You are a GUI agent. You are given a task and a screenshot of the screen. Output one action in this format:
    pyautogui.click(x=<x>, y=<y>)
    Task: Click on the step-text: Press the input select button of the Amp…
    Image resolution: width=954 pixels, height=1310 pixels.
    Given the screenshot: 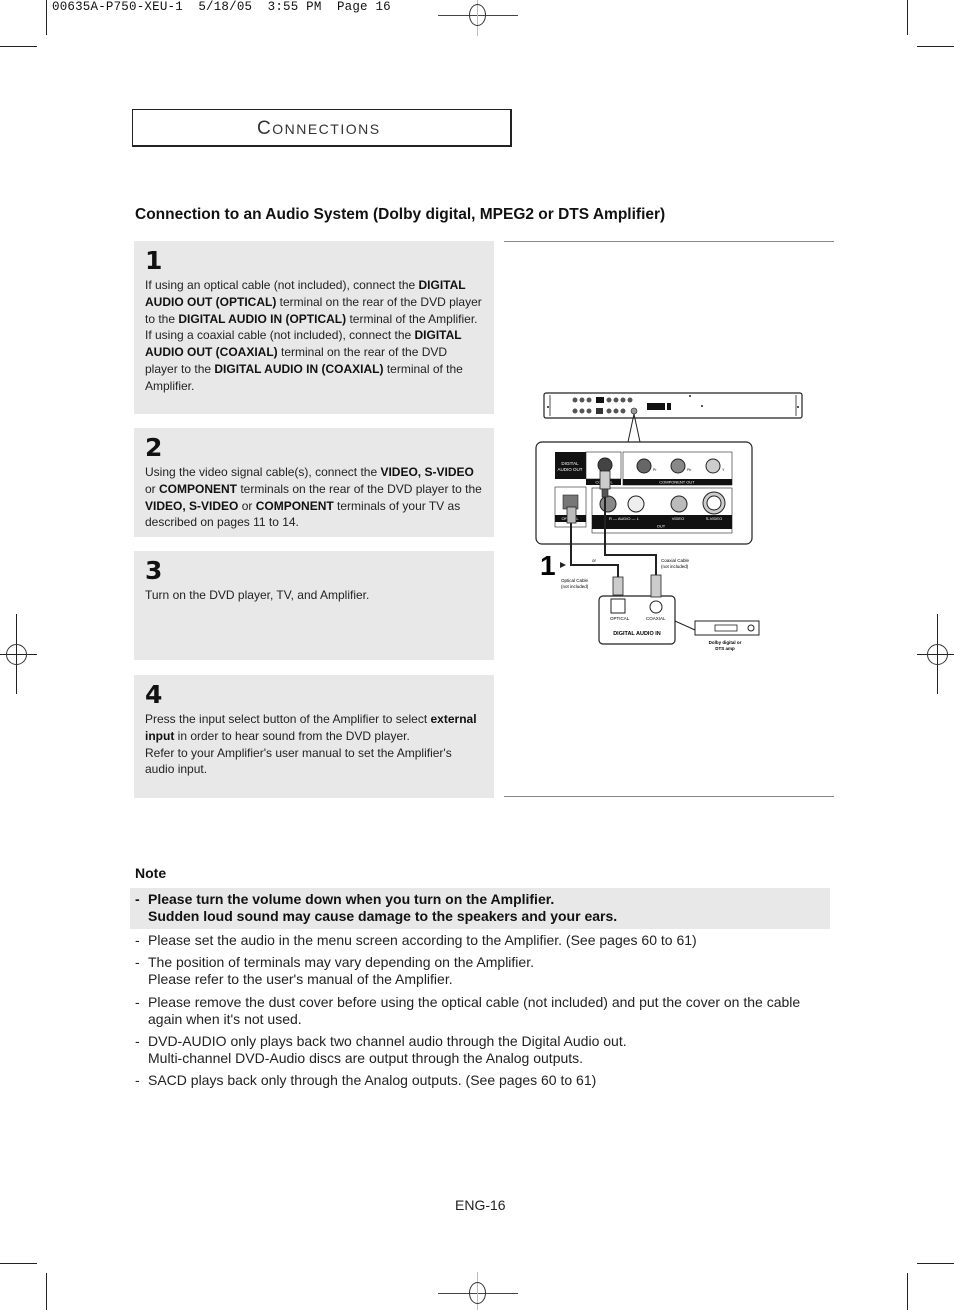 What is the action you would take?
    pyautogui.click(x=311, y=744)
    